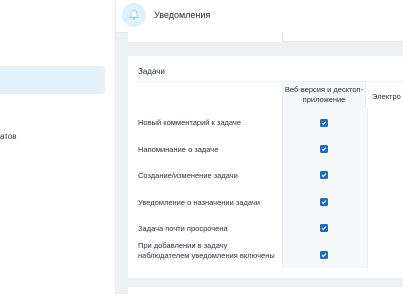  What do you see at coordinates (265, 292) in the screenshot?
I see `next-section-card` at bounding box center [265, 292].